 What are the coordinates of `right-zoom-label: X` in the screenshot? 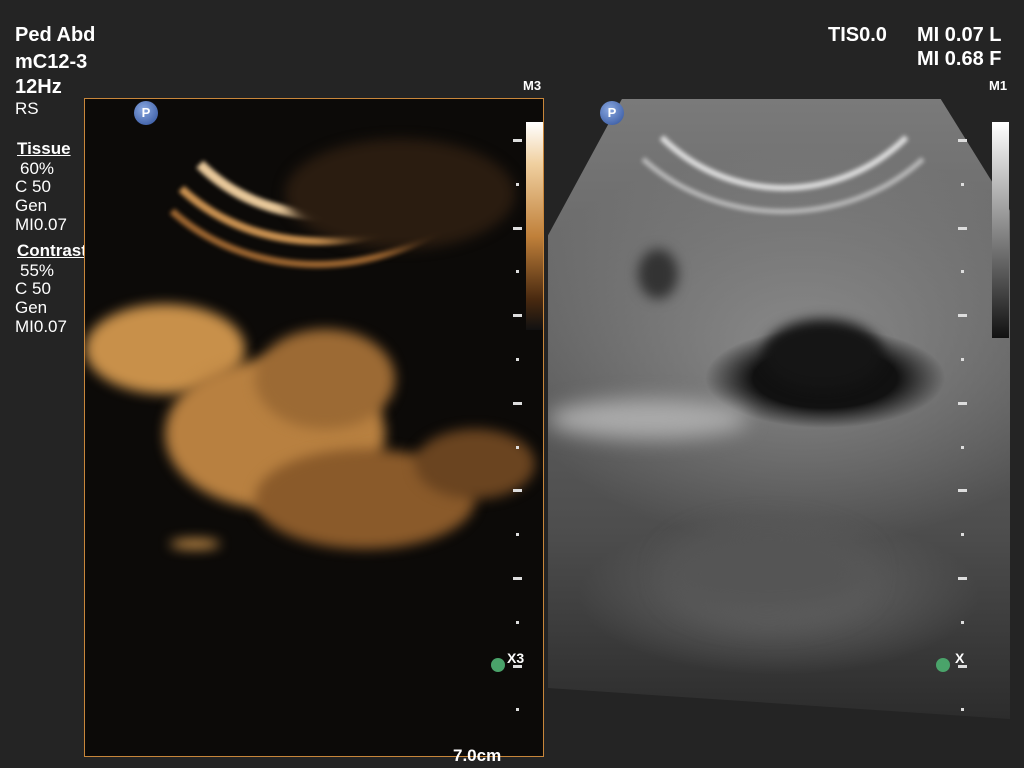 It's located at (960, 658).